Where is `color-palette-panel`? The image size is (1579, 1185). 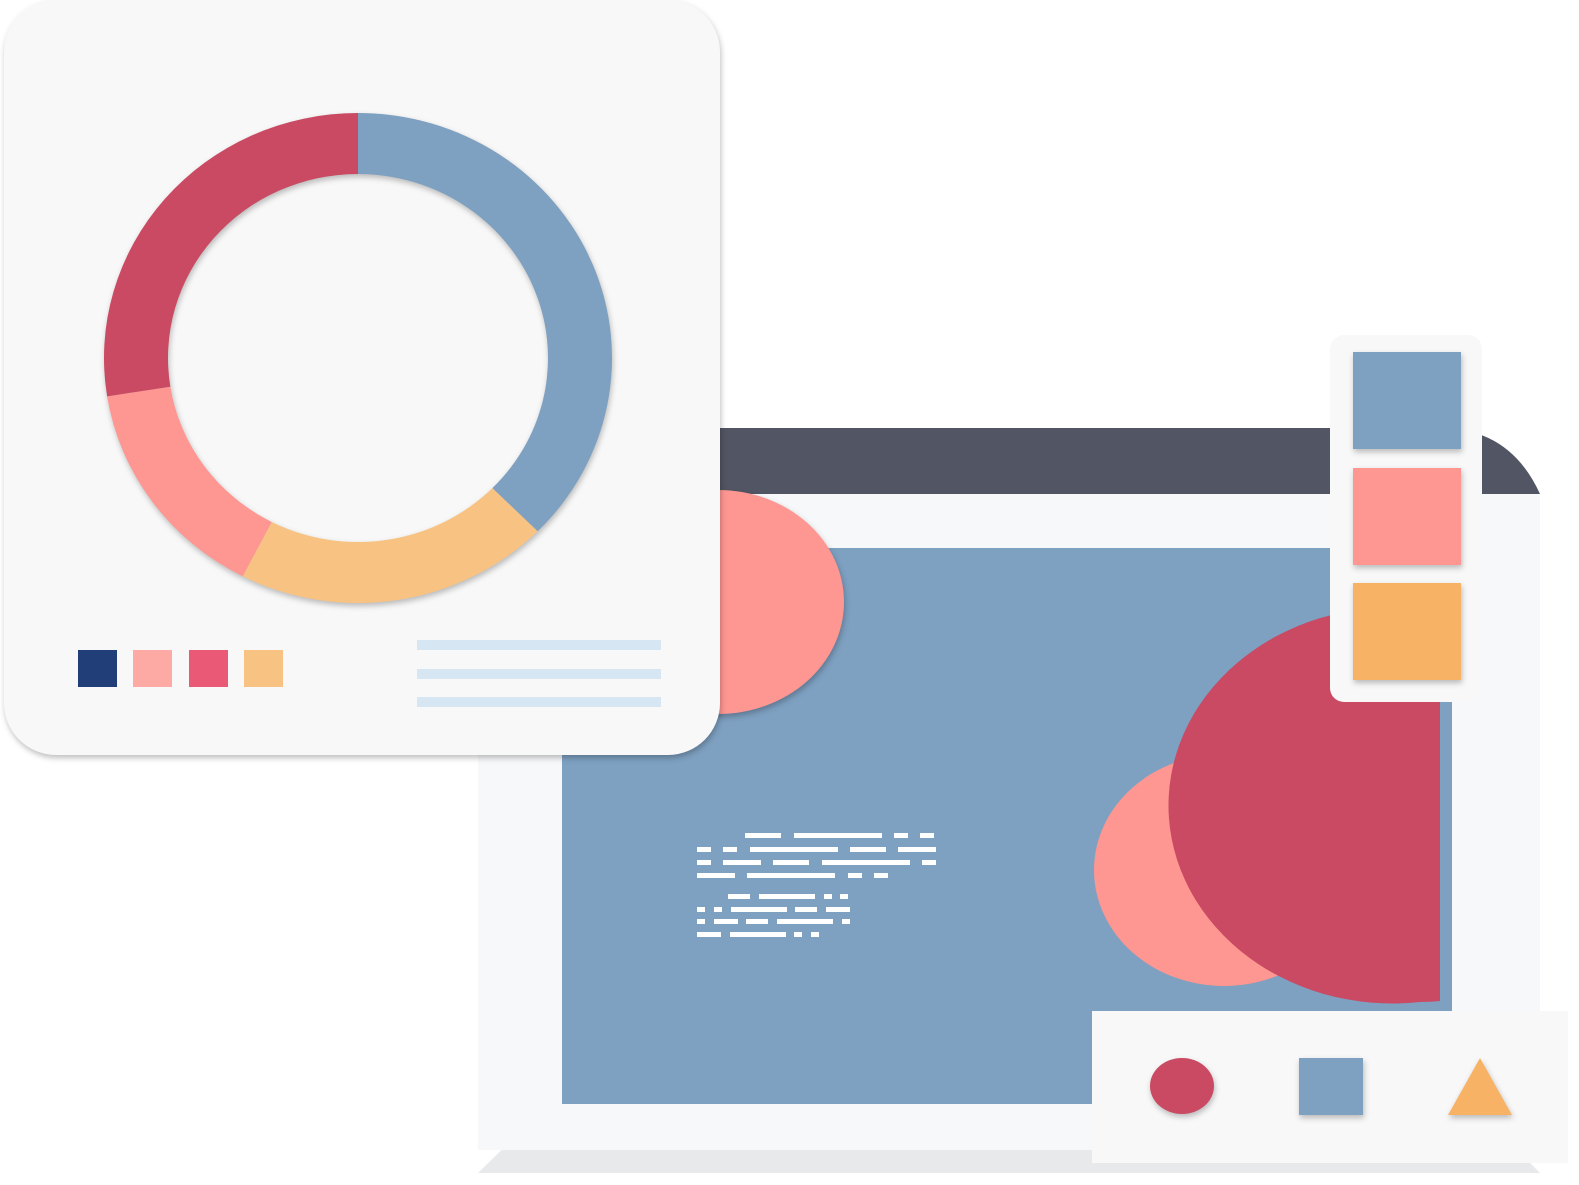 color-palette-panel is located at coordinates (1406, 518).